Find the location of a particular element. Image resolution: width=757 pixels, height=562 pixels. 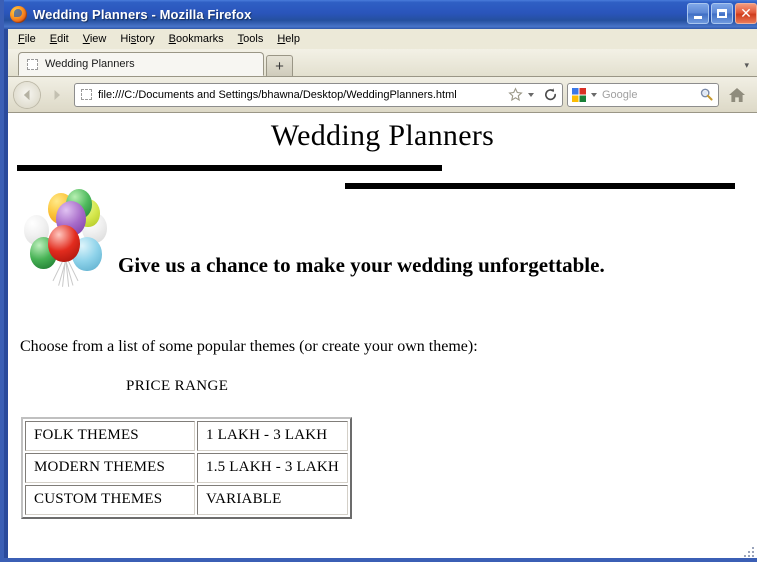

theme-cell: MODERN THEMES is located at coordinates (110, 468).